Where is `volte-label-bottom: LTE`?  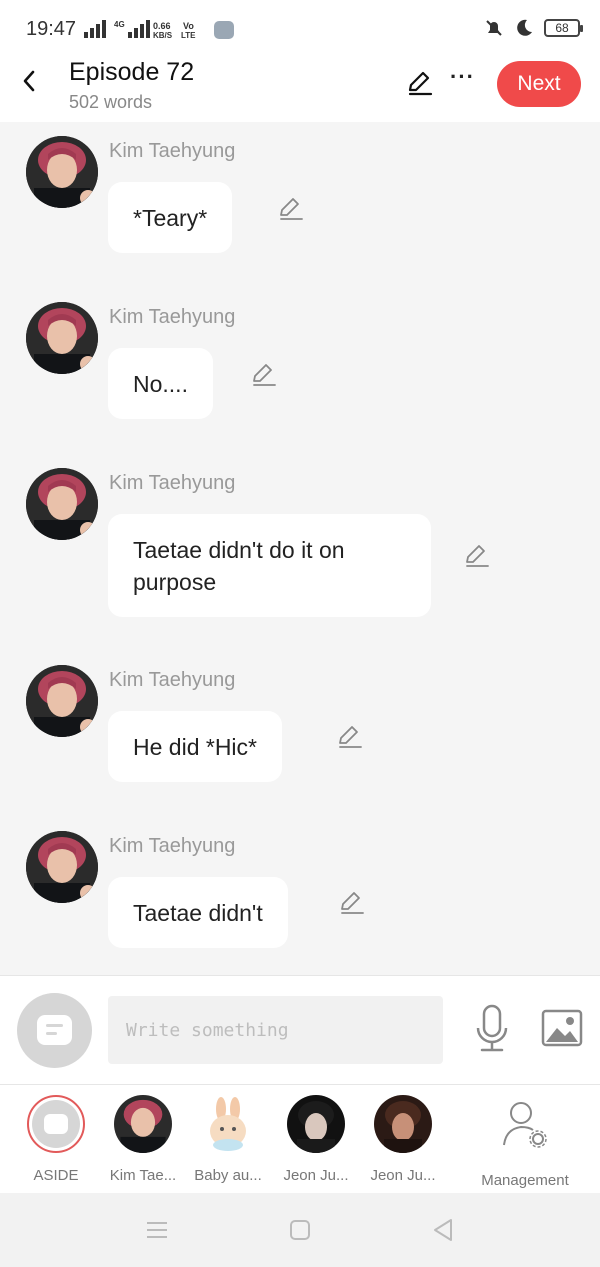
volte-label-bottom: LTE is located at coordinates (188, 35).